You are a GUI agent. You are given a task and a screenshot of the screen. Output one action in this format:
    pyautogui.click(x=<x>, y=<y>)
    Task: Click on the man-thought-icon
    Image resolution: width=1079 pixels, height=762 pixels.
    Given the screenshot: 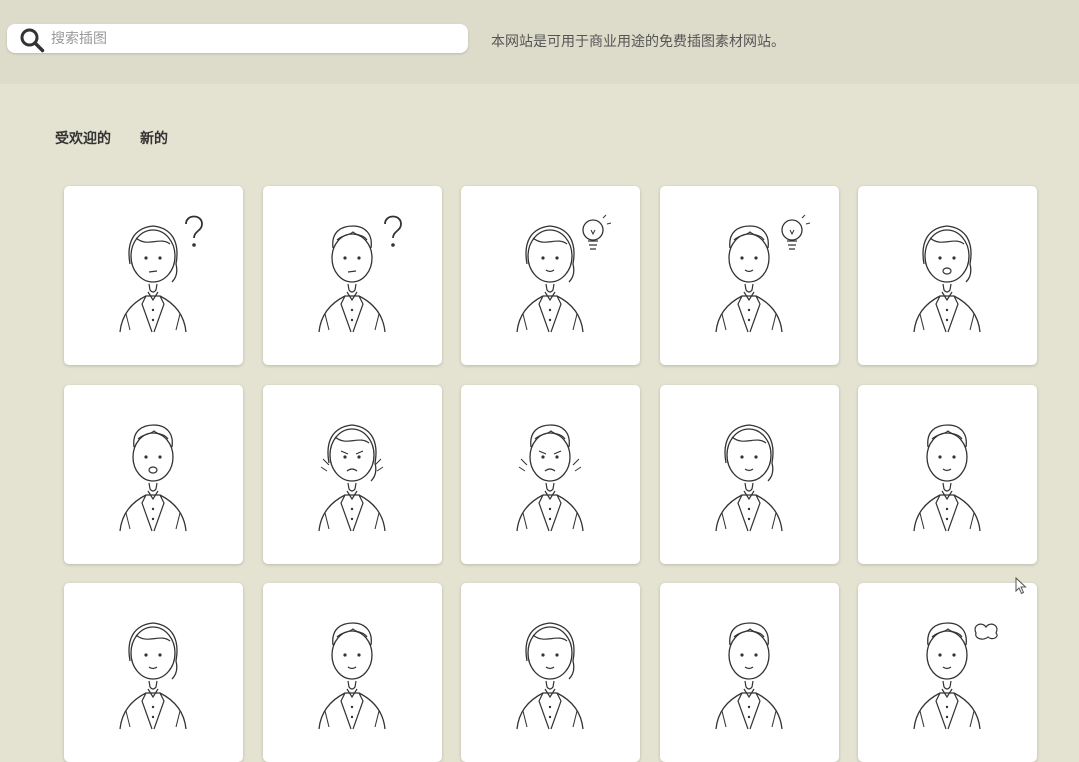 What is the action you would take?
    pyautogui.click(x=955, y=676)
    